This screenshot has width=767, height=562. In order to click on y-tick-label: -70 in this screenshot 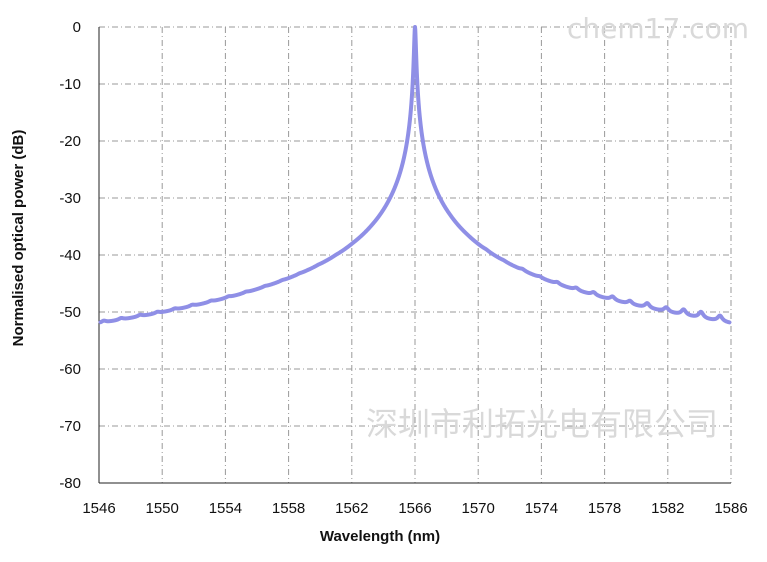, I will do `click(70, 426)`.